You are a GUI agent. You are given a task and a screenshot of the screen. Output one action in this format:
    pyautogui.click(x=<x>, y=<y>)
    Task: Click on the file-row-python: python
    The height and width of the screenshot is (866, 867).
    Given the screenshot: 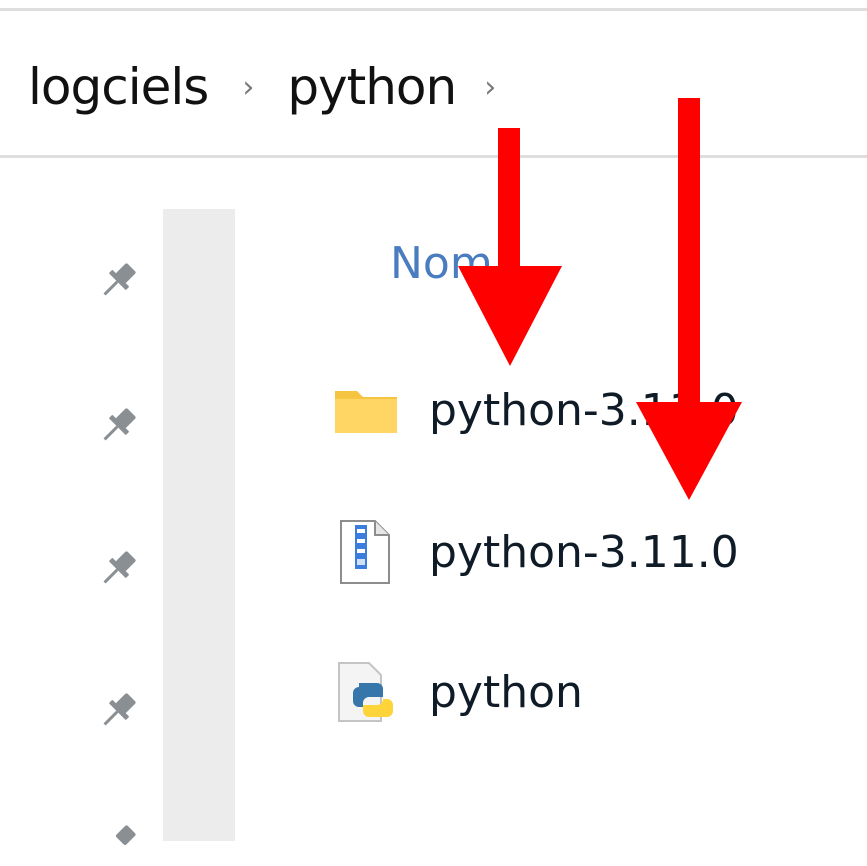 What is the action you would take?
    pyautogui.click(x=458, y=692)
    